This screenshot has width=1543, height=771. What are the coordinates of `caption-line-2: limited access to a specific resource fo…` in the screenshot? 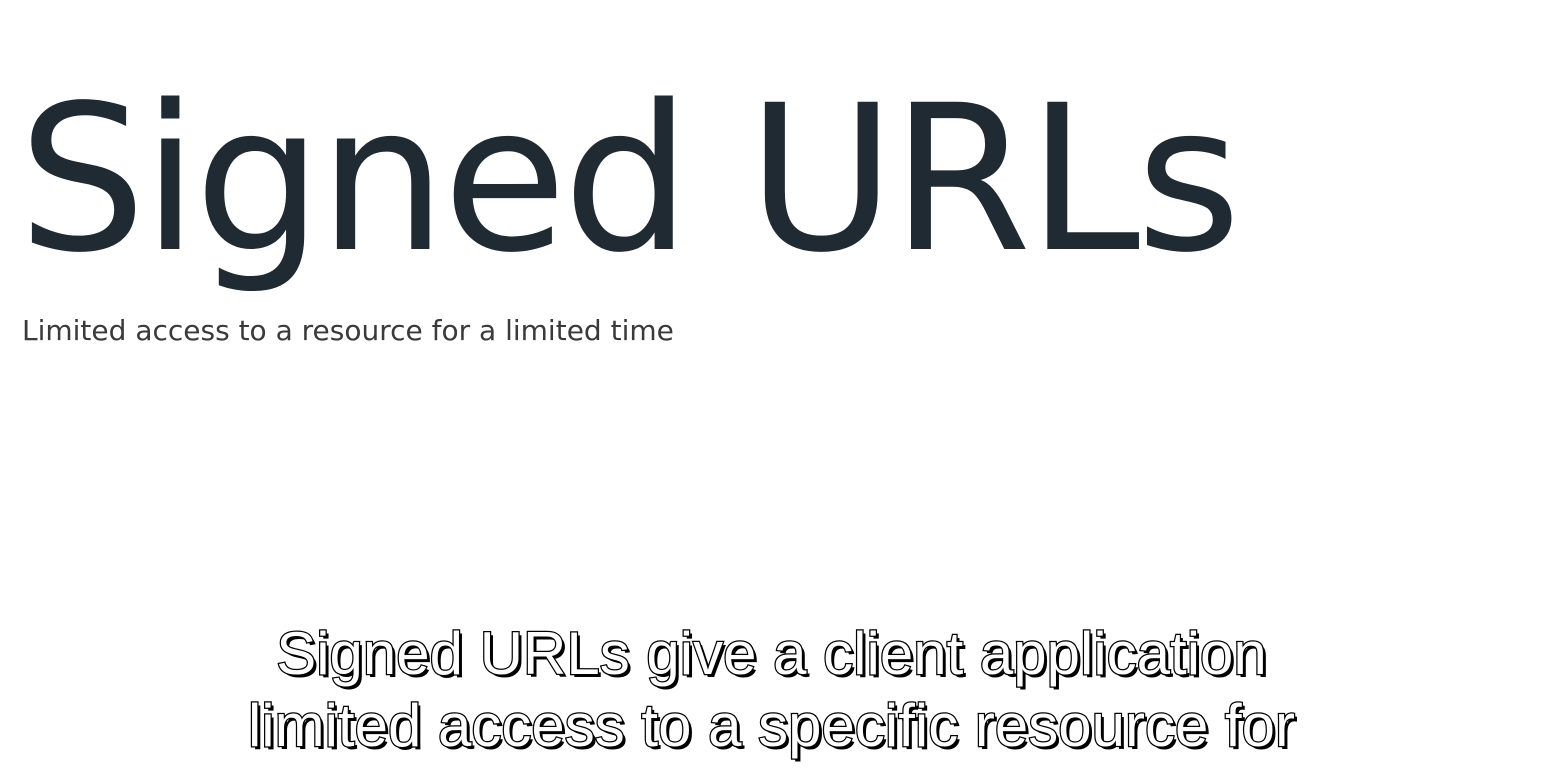 It's located at (772, 726).